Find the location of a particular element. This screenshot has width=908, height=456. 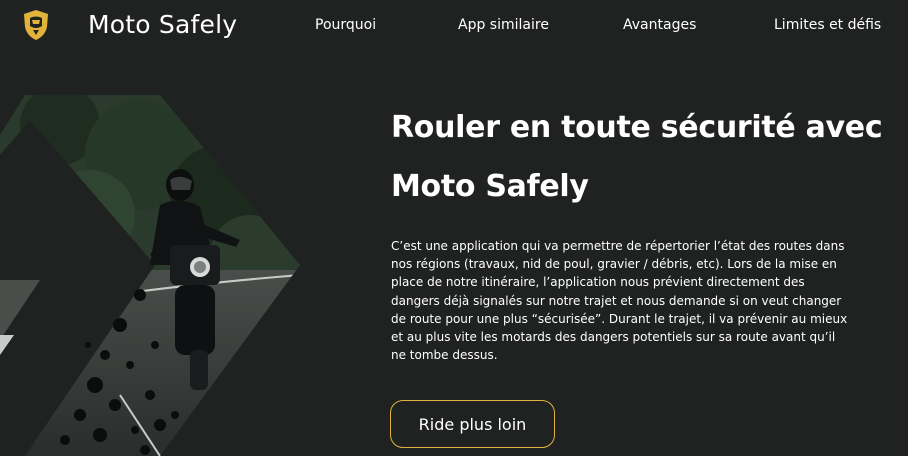

hero-title-line-2: Moto Safely is located at coordinates (490, 186).